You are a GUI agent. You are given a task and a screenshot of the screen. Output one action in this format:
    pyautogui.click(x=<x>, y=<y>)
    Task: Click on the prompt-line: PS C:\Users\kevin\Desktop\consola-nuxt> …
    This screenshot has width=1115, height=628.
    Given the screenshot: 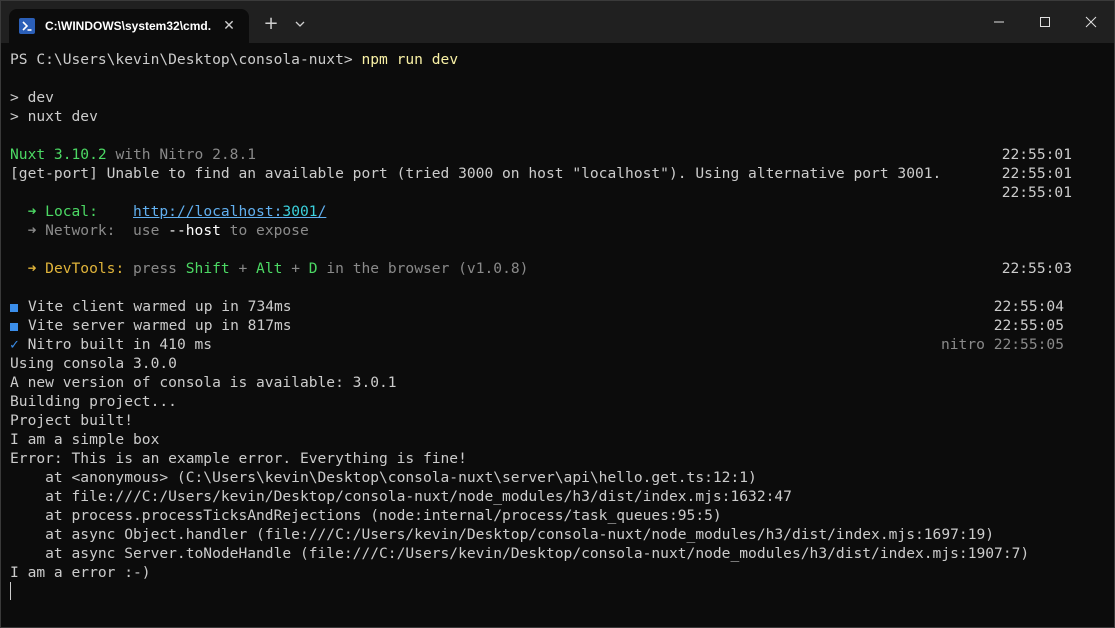 What is the action you would take?
    pyautogui.click(x=234, y=59)
    